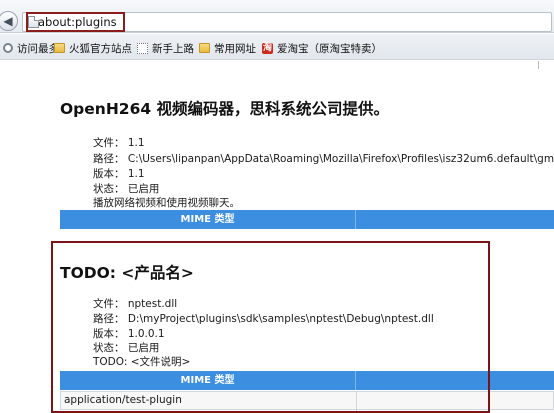 Image resolution: width=554 pixels, height=413 pixels. I want to click on bookmark-label: 新手上路, so click(173, 48).